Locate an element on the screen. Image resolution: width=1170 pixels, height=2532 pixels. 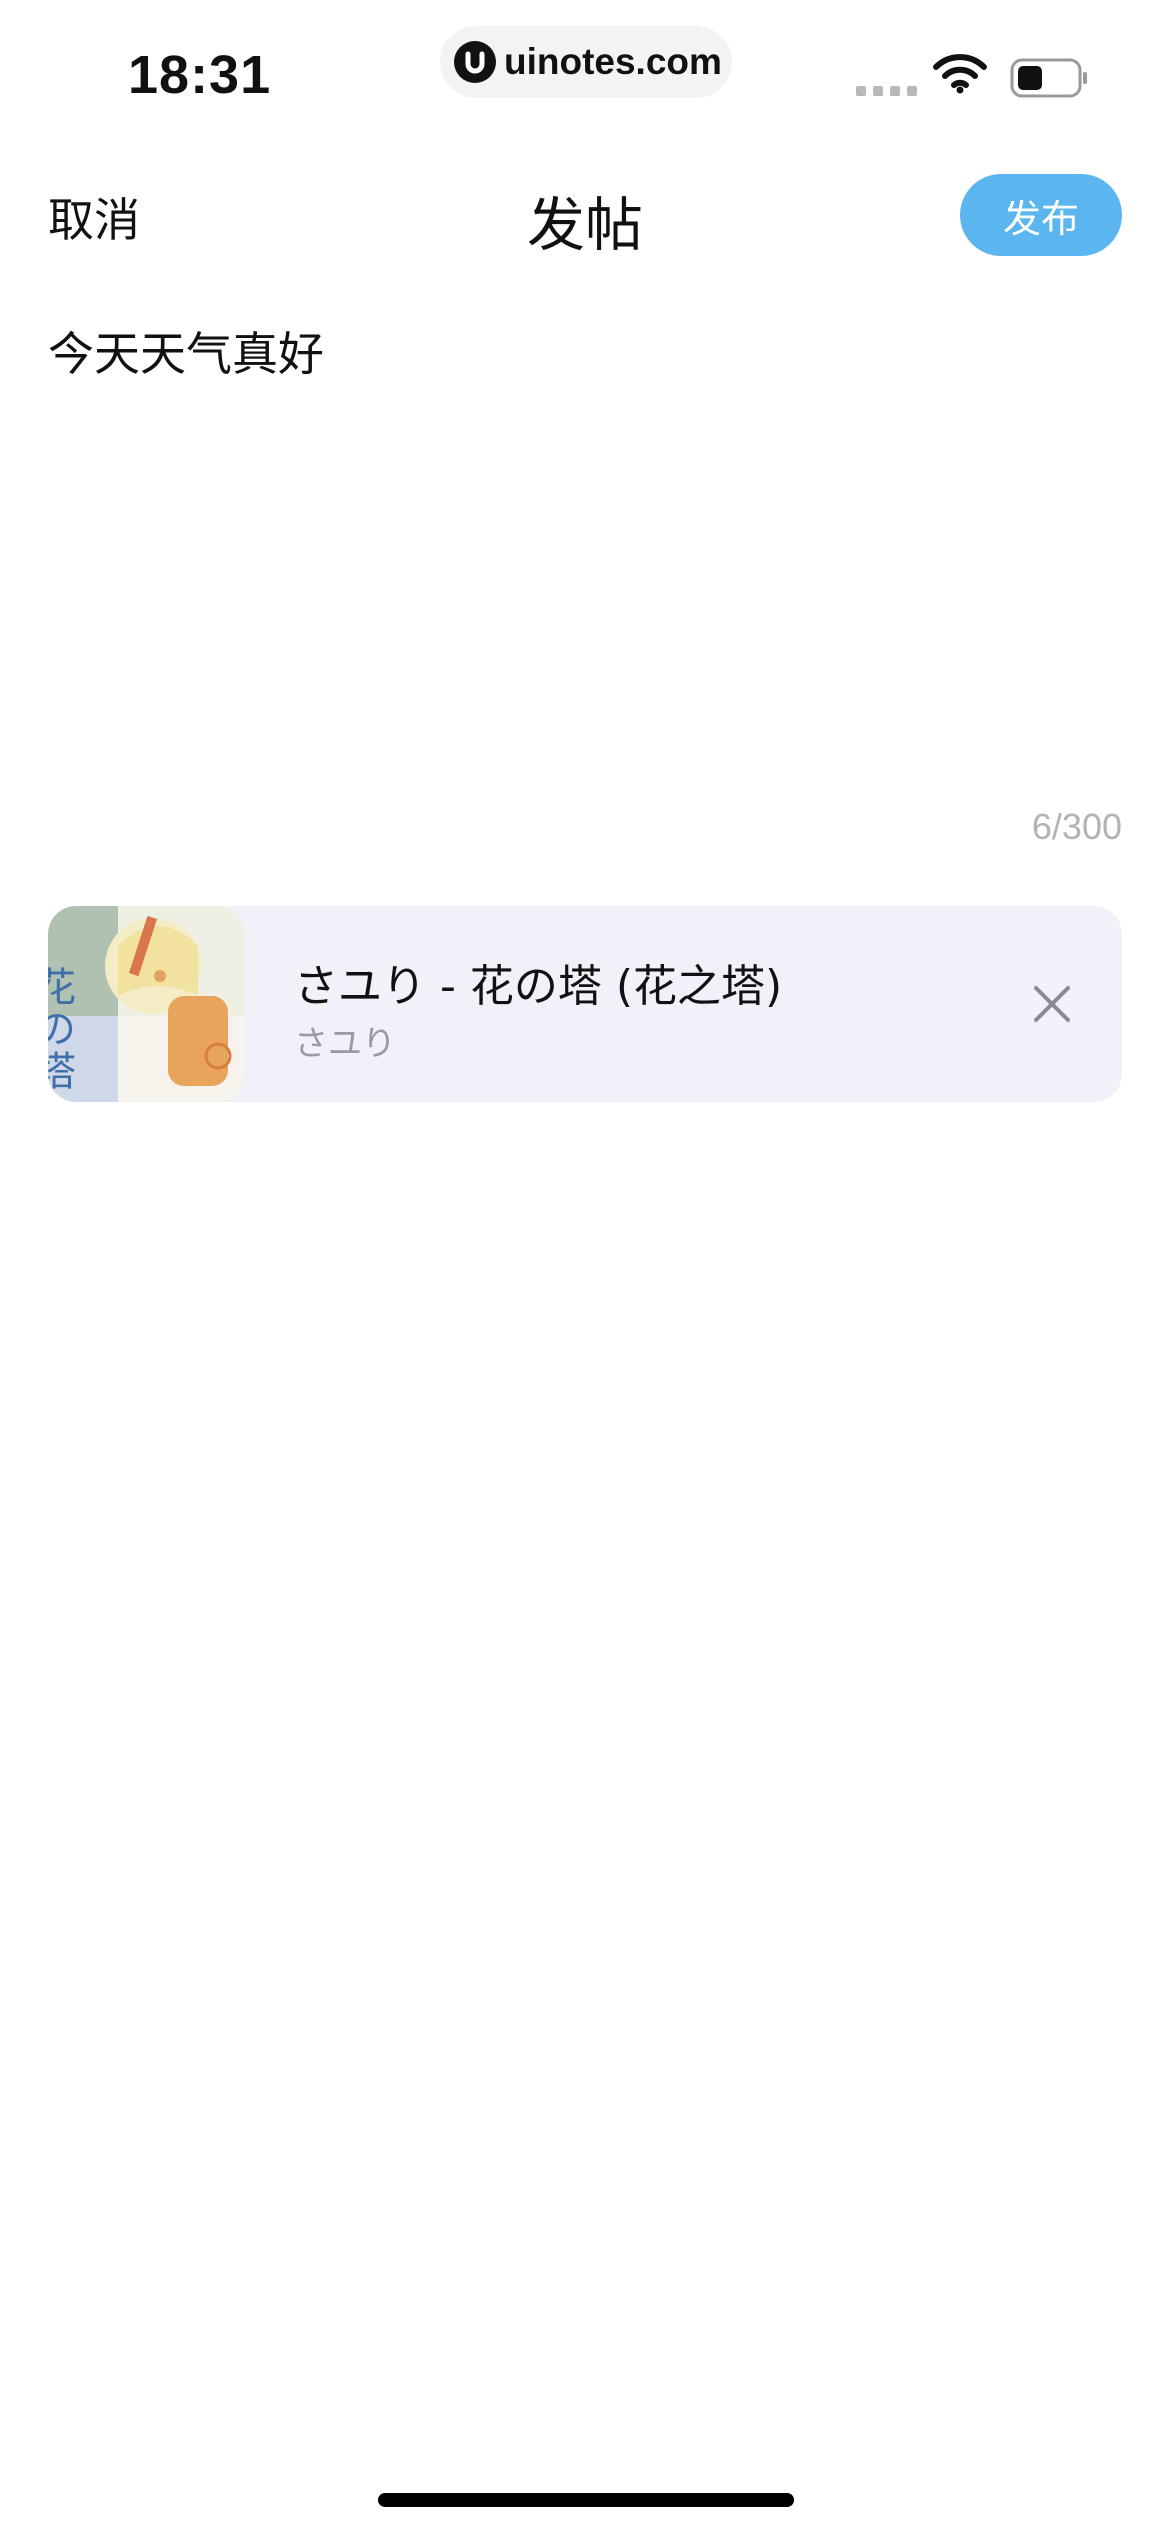
status-time: 18:31 is located at coordinates (200, 75).